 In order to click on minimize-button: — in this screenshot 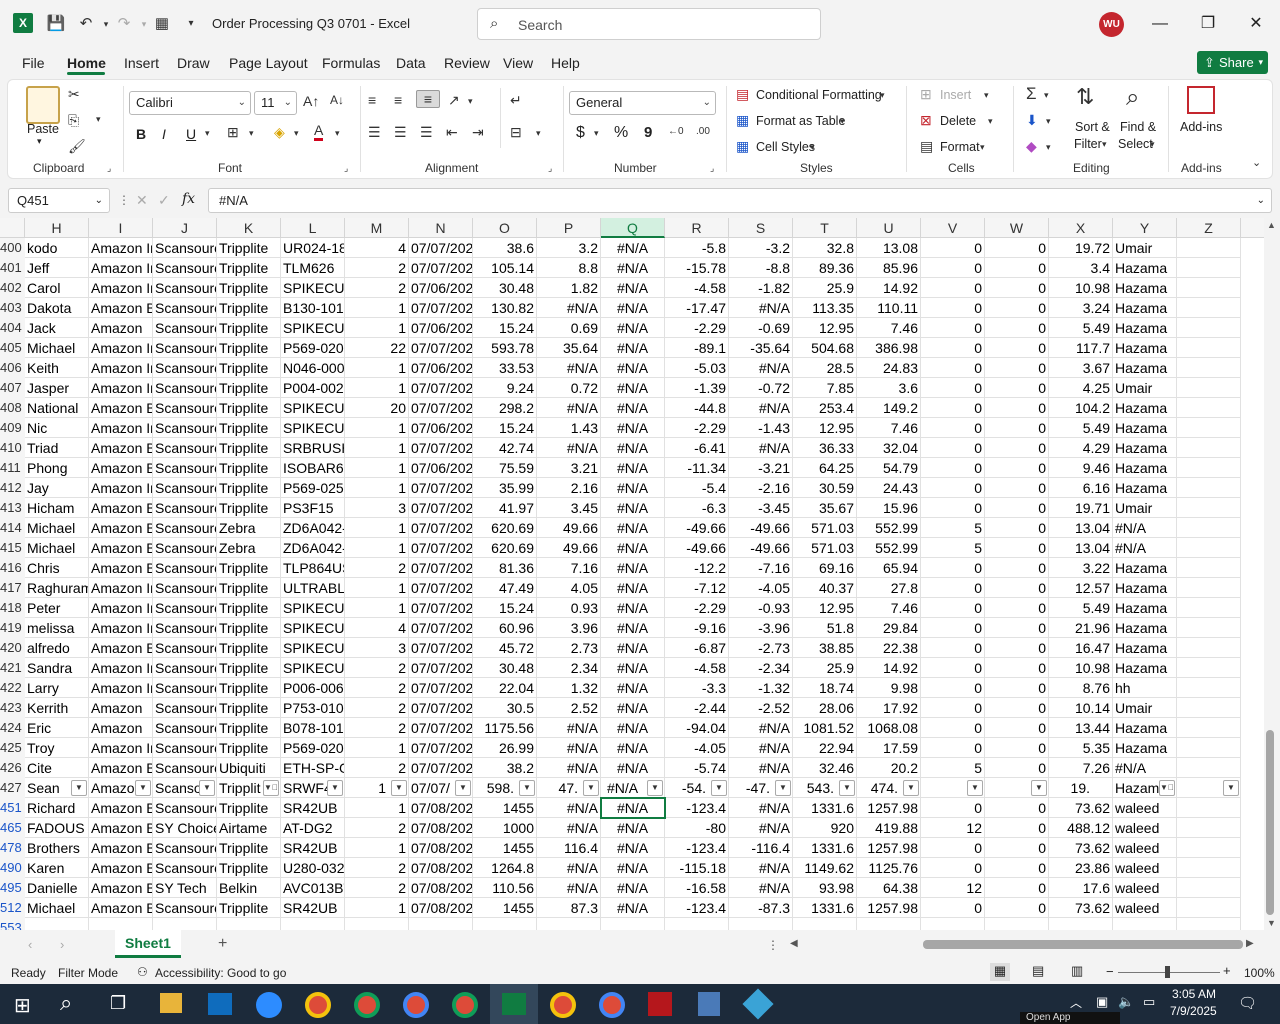, I will do `click(1160, 24)`.